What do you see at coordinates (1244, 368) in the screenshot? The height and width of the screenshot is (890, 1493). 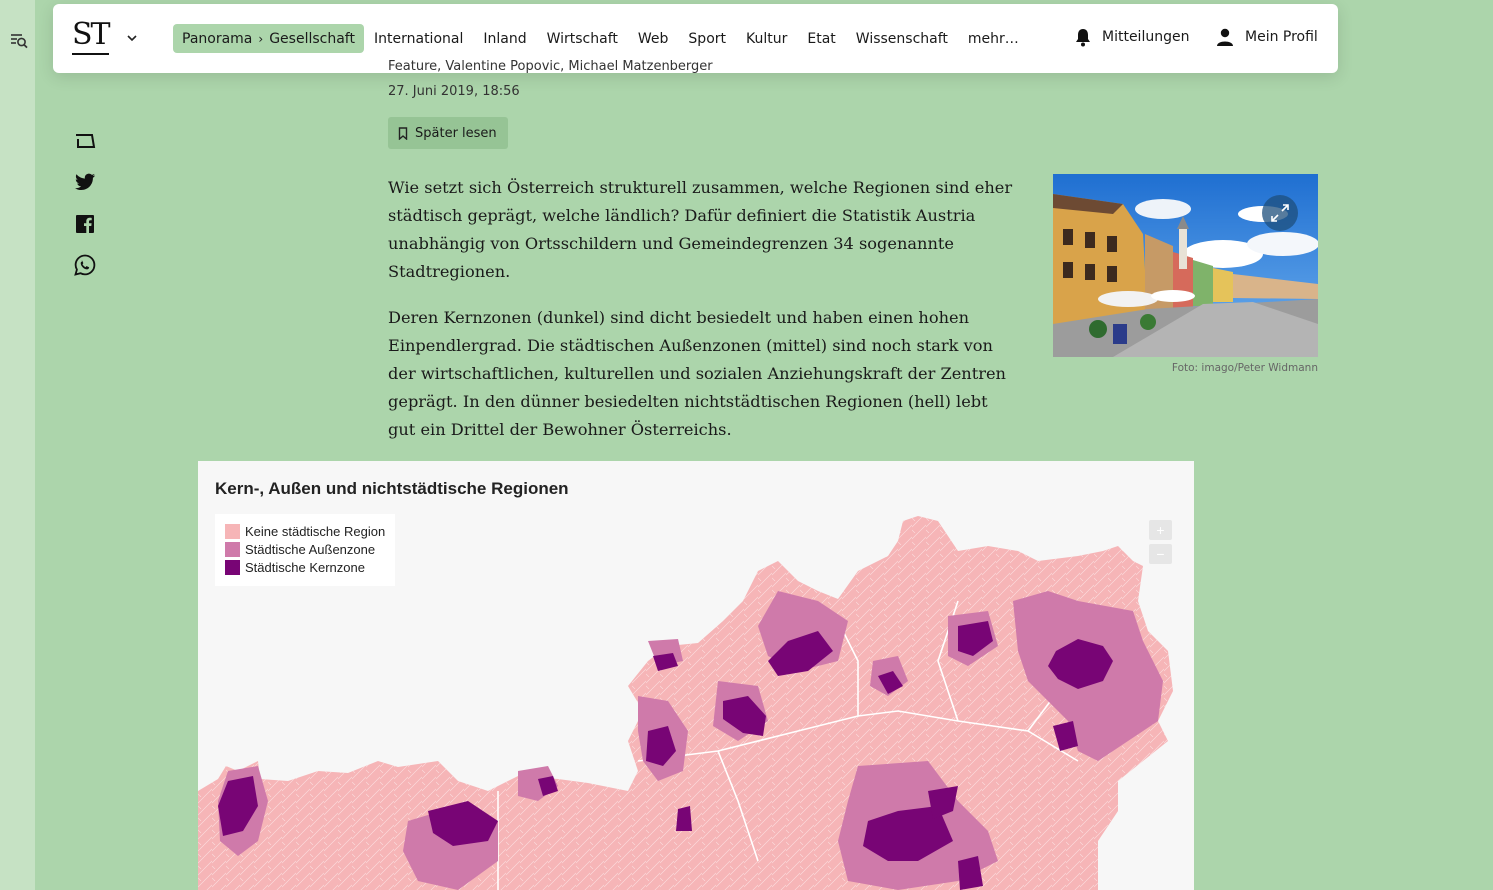 I see `photo-credit: Foto: imago/Peter Widmann` at bounding box center [1244, 368].